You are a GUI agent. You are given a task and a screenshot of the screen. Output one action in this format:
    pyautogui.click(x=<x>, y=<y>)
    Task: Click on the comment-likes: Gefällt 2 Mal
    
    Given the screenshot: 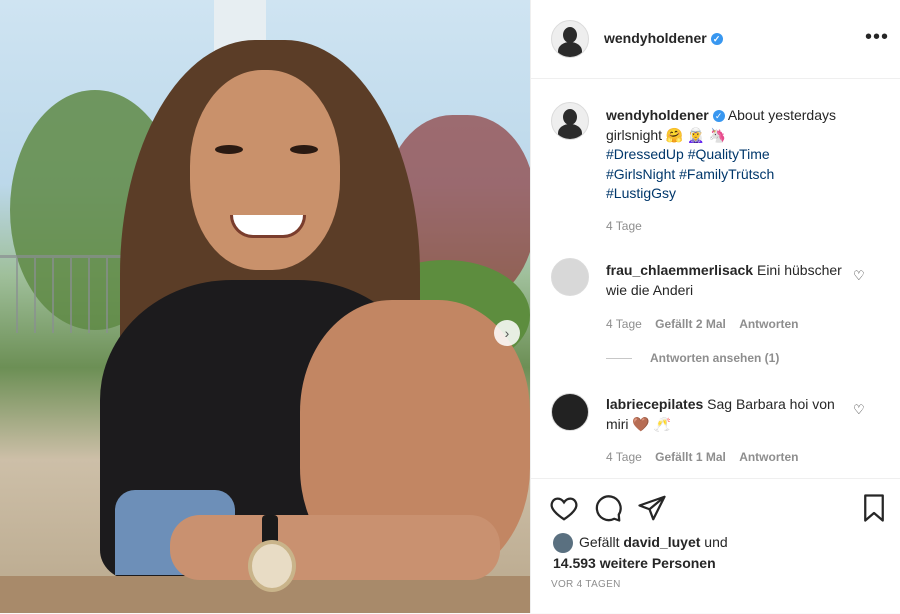 What is the action you would take?
    pyautogui.click(x=690, y=324)
    